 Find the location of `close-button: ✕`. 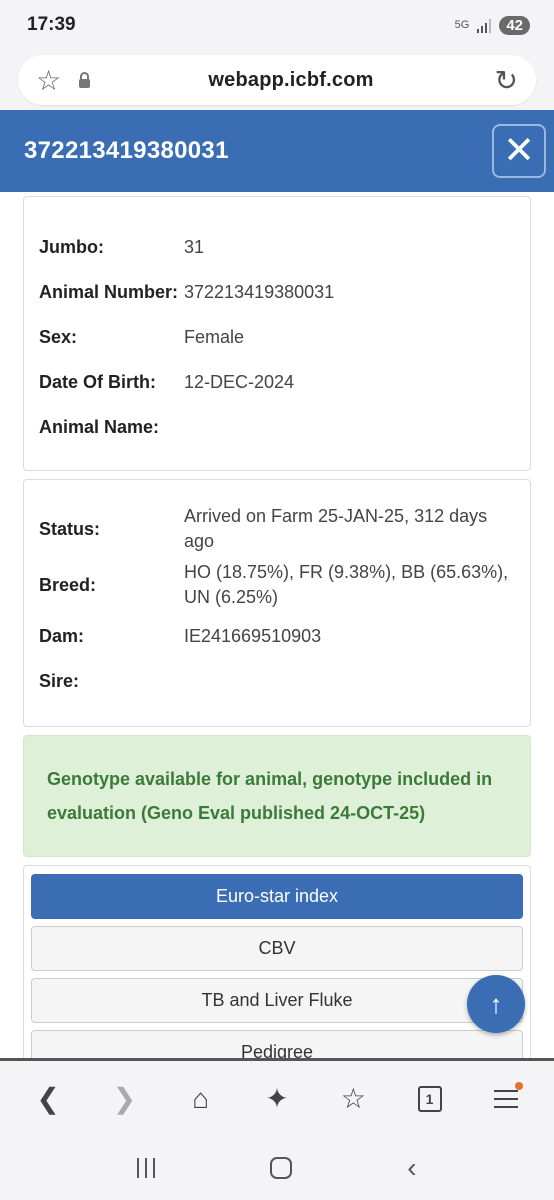

close-button: ✕ is located at coordinates (519, 151).